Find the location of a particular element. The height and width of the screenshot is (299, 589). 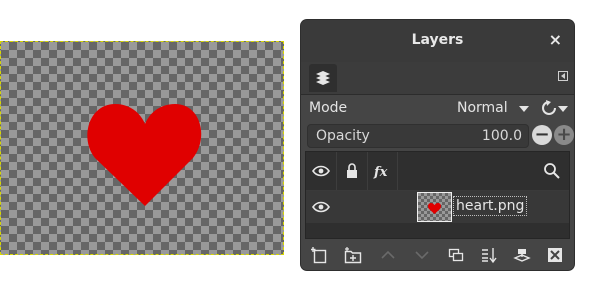

opacity-increase-button: + is located at coordinates (564, 135).